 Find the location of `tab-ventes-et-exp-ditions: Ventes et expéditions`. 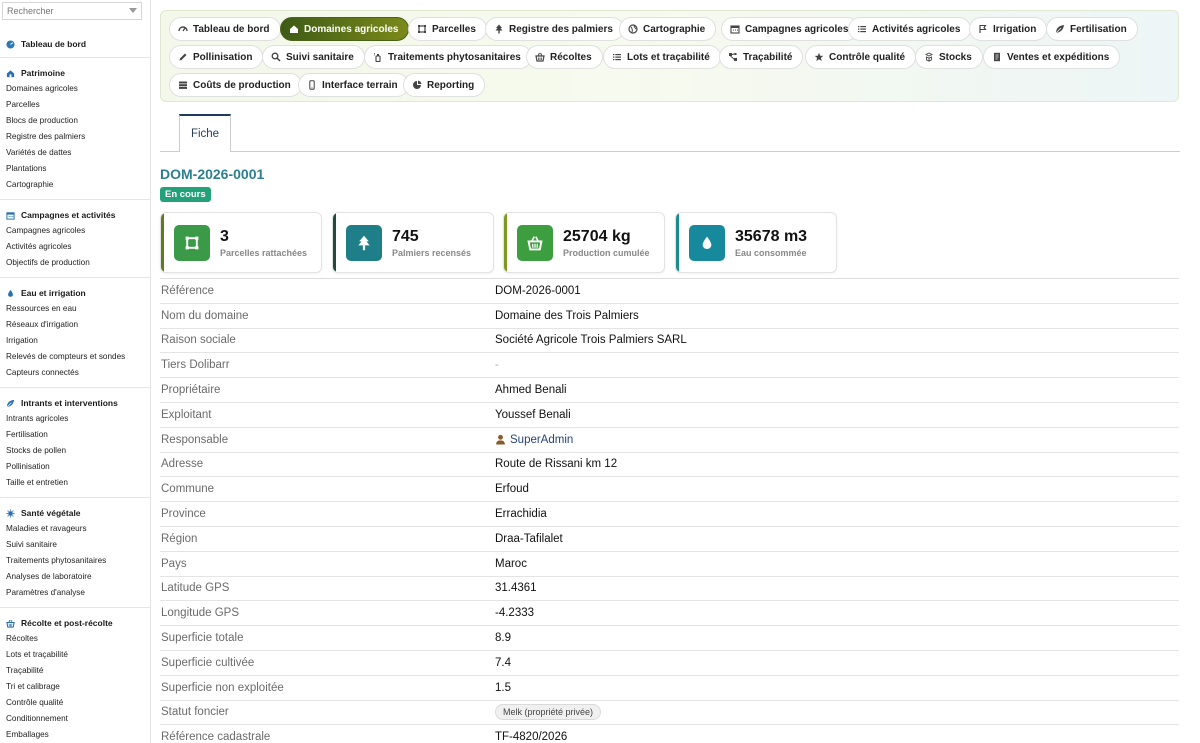

tab-ventes-et-exp-ditions: Ventes et expéditions is located at coordinates (1052, 57).